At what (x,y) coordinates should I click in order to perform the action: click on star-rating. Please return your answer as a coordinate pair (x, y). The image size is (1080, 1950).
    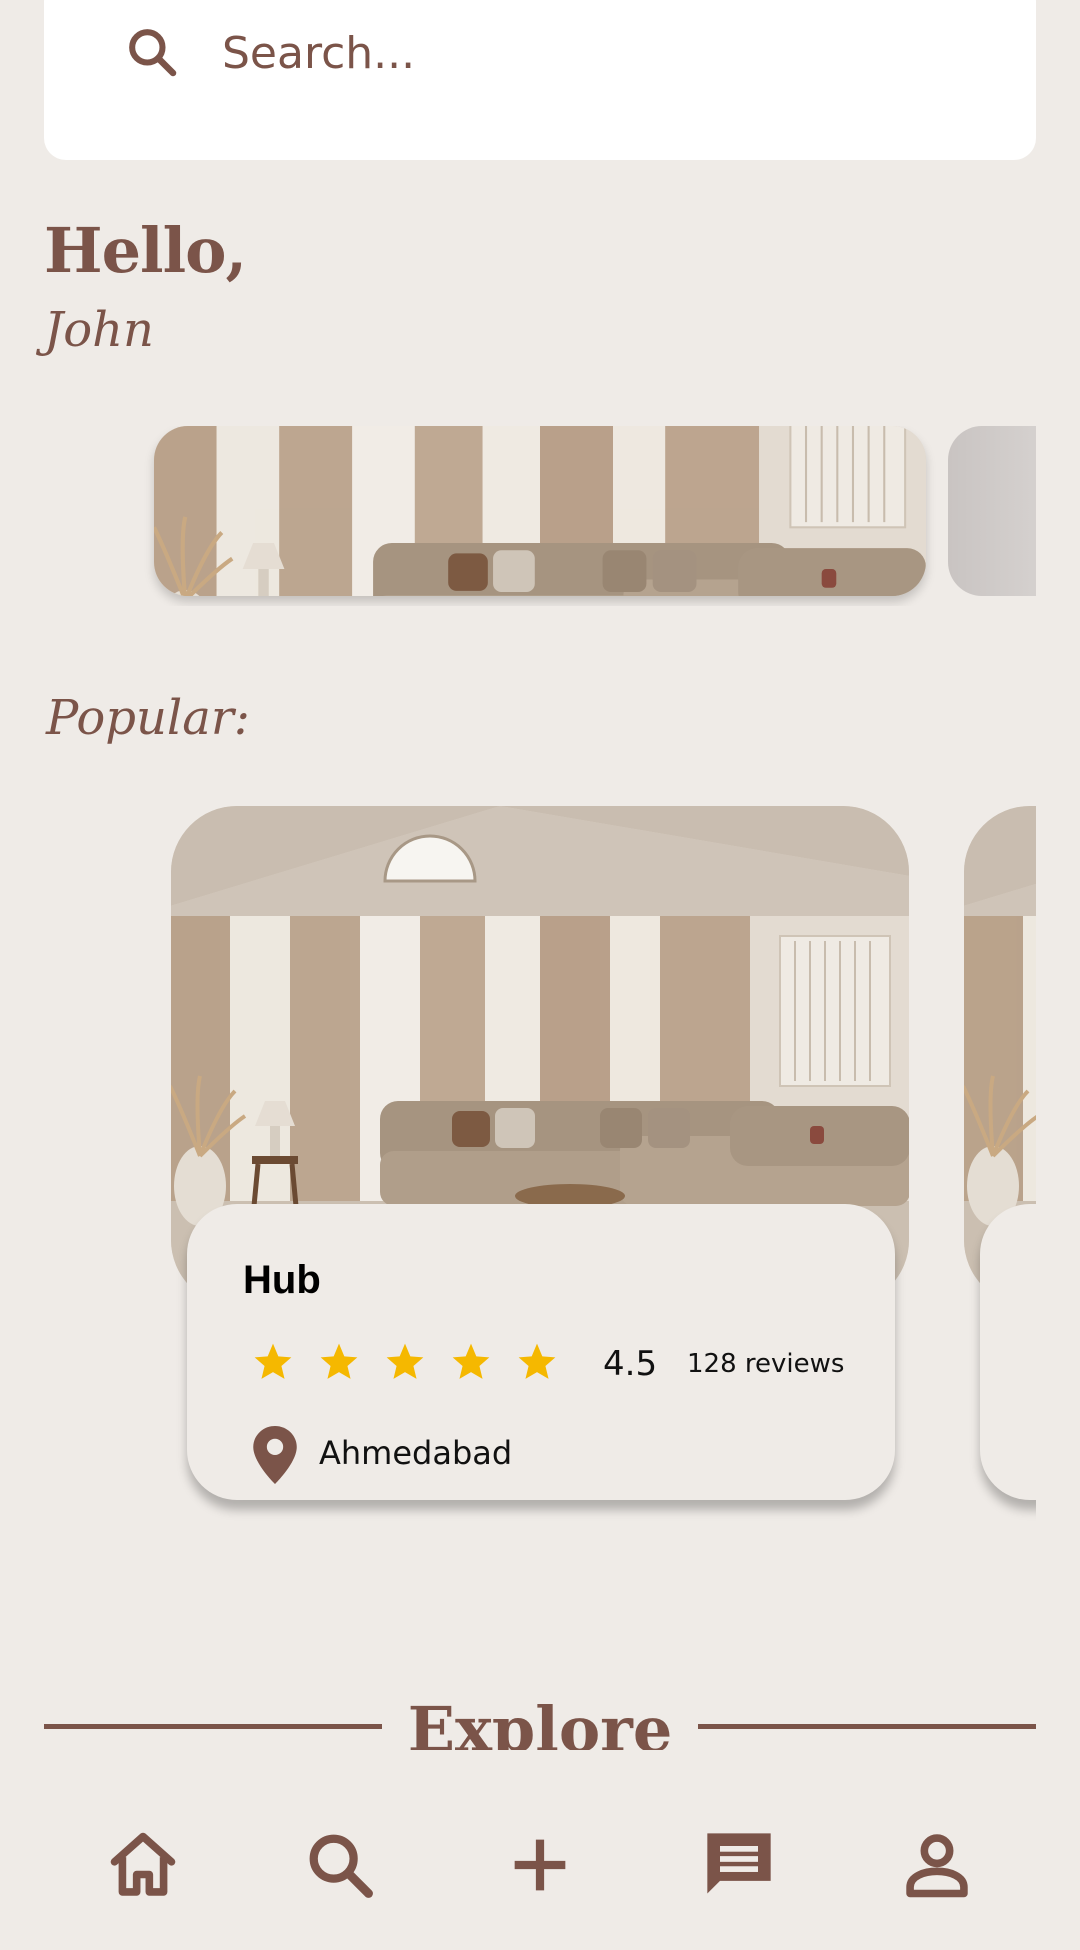
    Looking at the image, I should click on (405, 1362).